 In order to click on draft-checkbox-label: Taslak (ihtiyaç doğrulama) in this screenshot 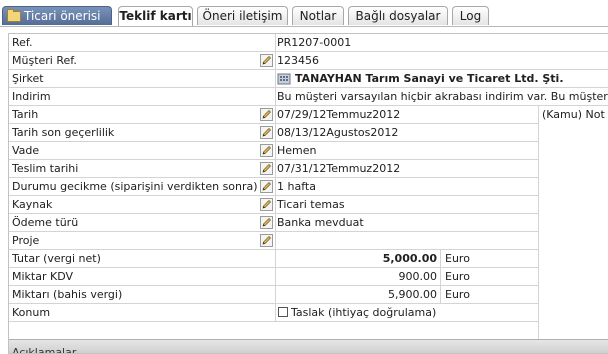, I will do `click(364, 312)`.